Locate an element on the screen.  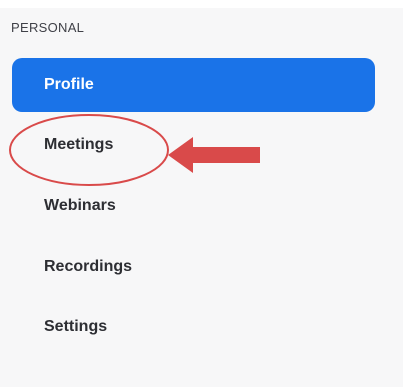
sidebar-item-label: Recordings is located at coordinates (88, 266).